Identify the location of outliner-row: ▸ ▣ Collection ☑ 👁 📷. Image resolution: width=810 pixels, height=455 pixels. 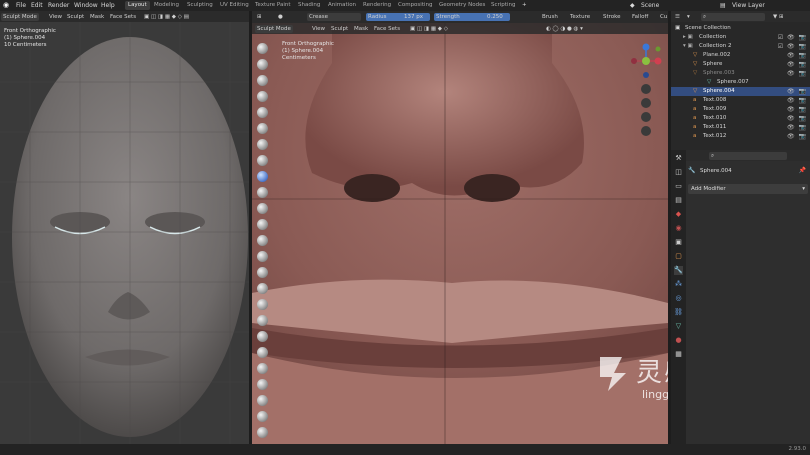
(740, 37).